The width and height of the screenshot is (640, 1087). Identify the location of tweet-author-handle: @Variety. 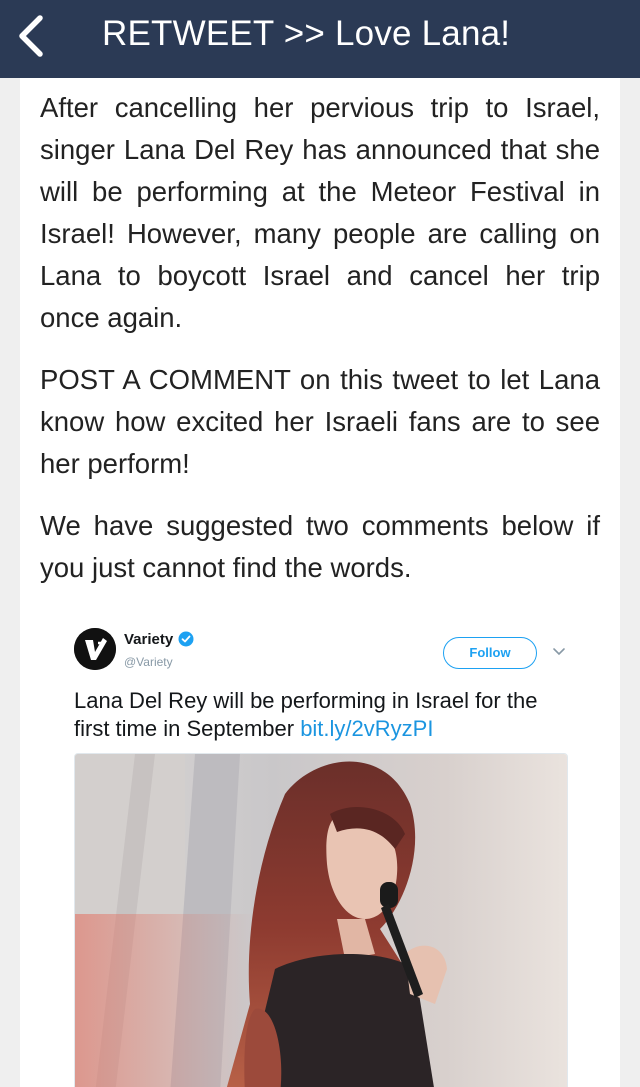
(148, 662).